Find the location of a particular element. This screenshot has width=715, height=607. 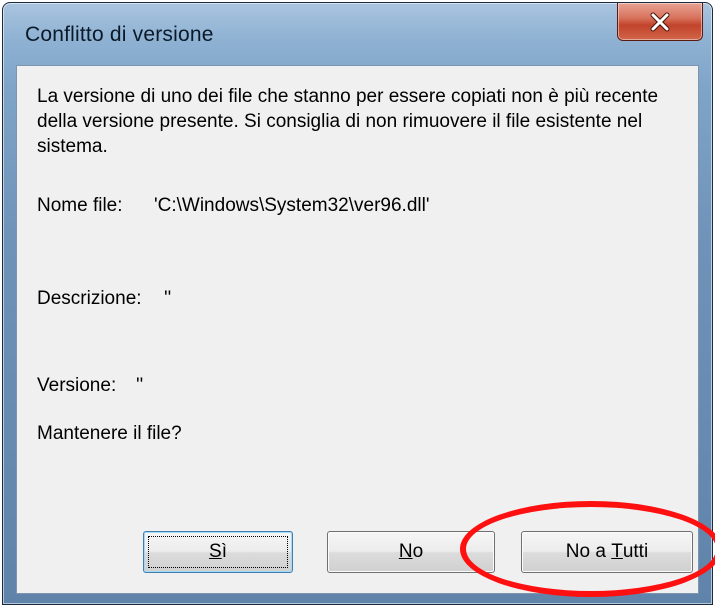

no-label-rest: o is located at coordinates (418, 551).